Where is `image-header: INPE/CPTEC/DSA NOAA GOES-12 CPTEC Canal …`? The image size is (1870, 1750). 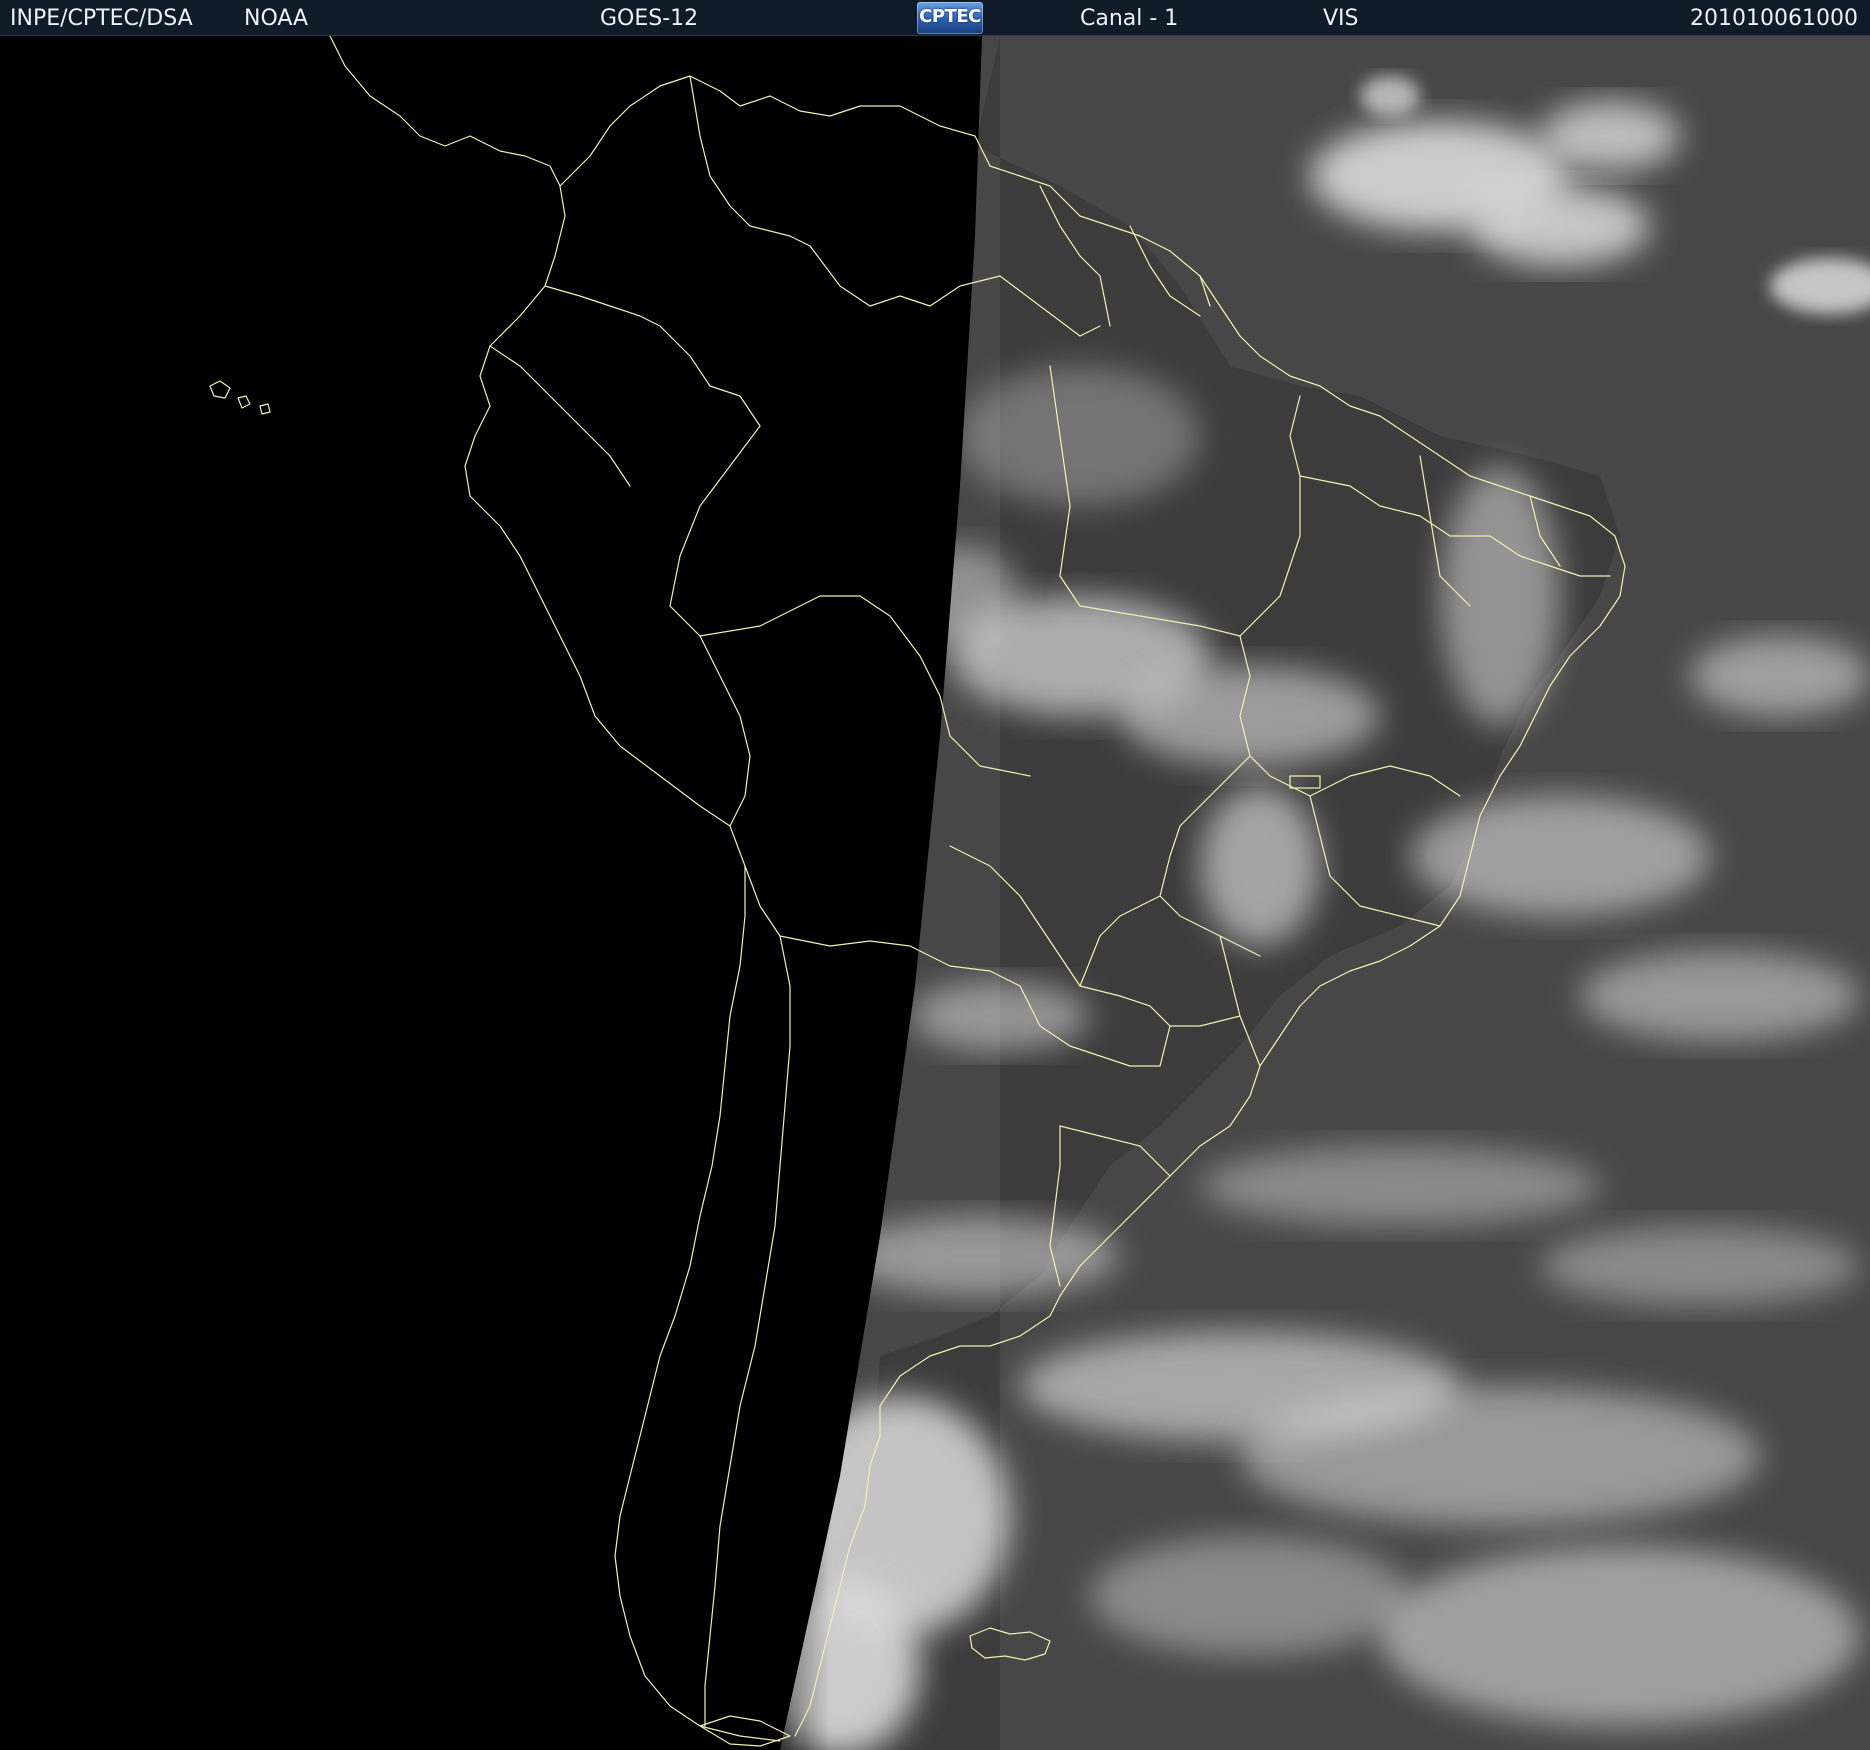 image-header: INPE/CPTEC/DSA NOAA GOES-12 CPTEC Canal … is located at coordinates (935, 18).